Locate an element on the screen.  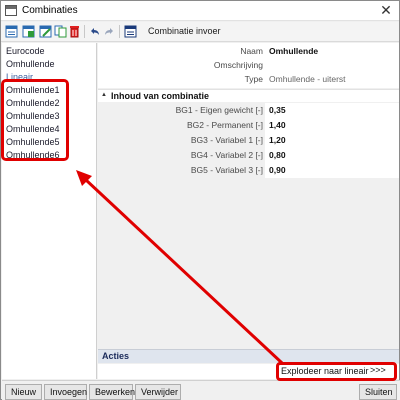
explode-button: >>> is located at coordinates (378, 370).